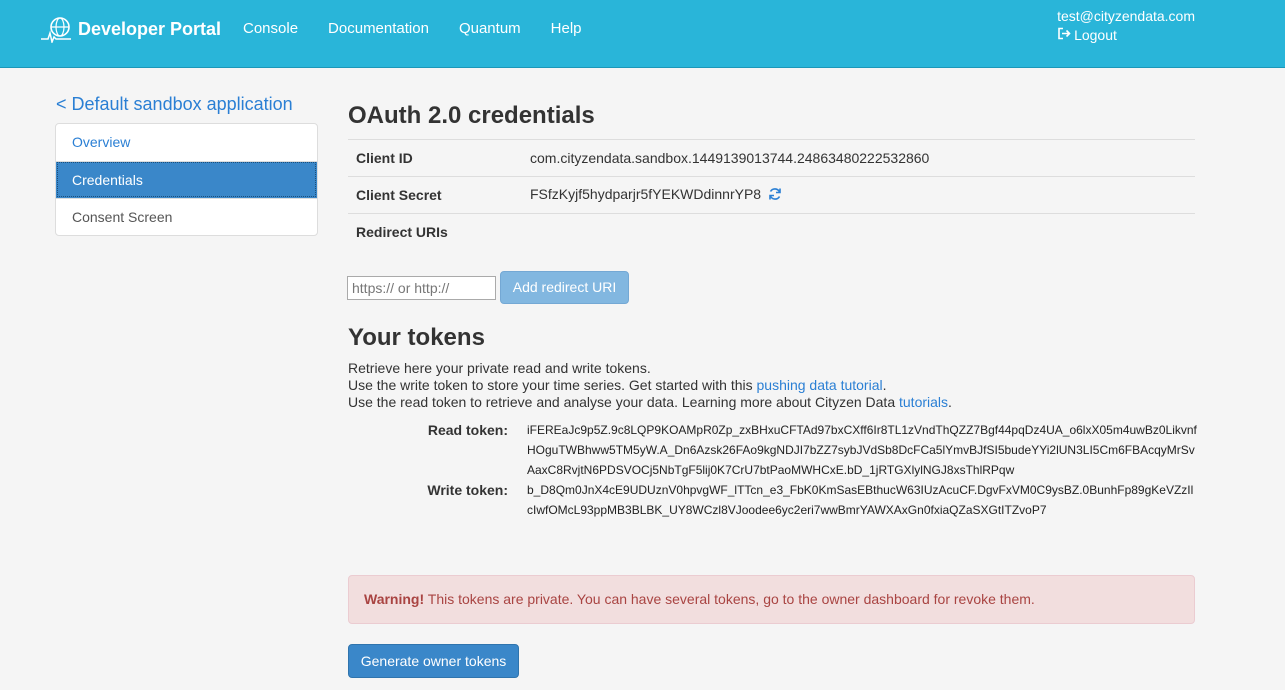  What do you see at coordinates (378, 28) in the screenshot?
I see `nav-documentation: Documentation` at bounding box center [378, 28].